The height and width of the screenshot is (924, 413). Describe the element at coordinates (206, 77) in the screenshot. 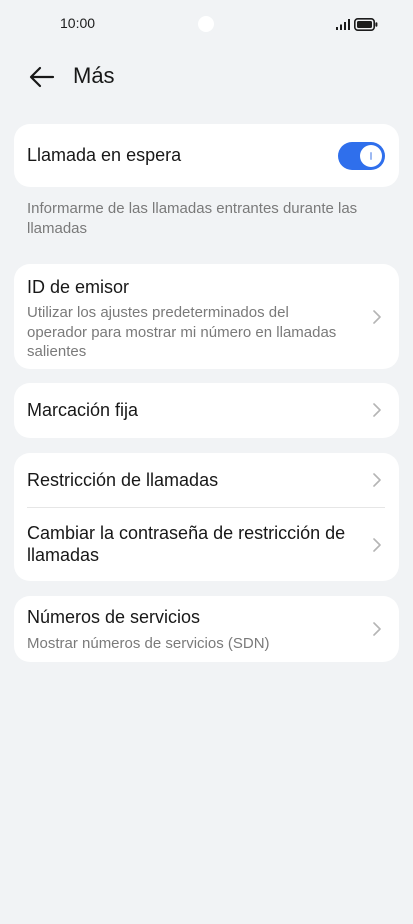

I see `header: Más` at that location.